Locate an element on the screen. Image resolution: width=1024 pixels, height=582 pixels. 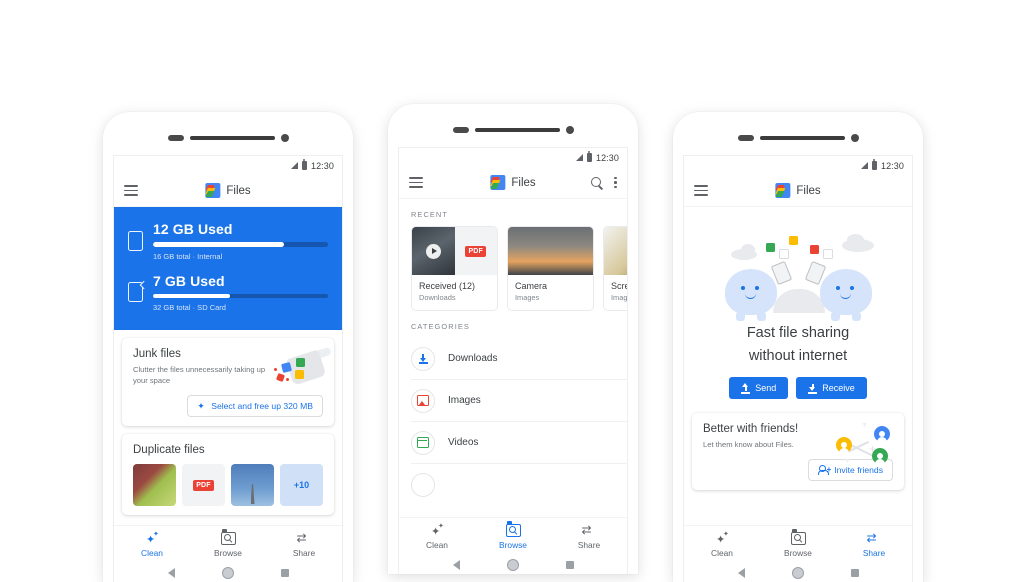
nav-tab-clean: ✦ ✦ Clean is located at coordinates (437, 536).